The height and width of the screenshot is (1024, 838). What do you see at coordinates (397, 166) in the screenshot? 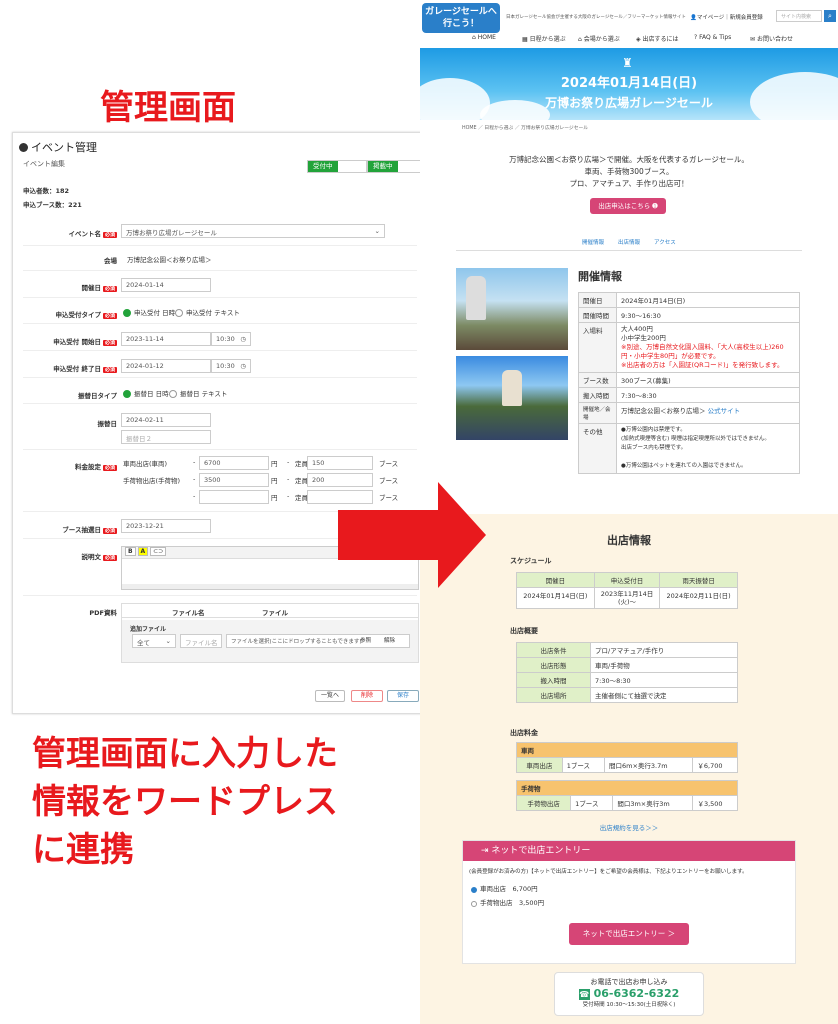
I see `published-toggle: 掲載中` at bounding box center [397, 166].